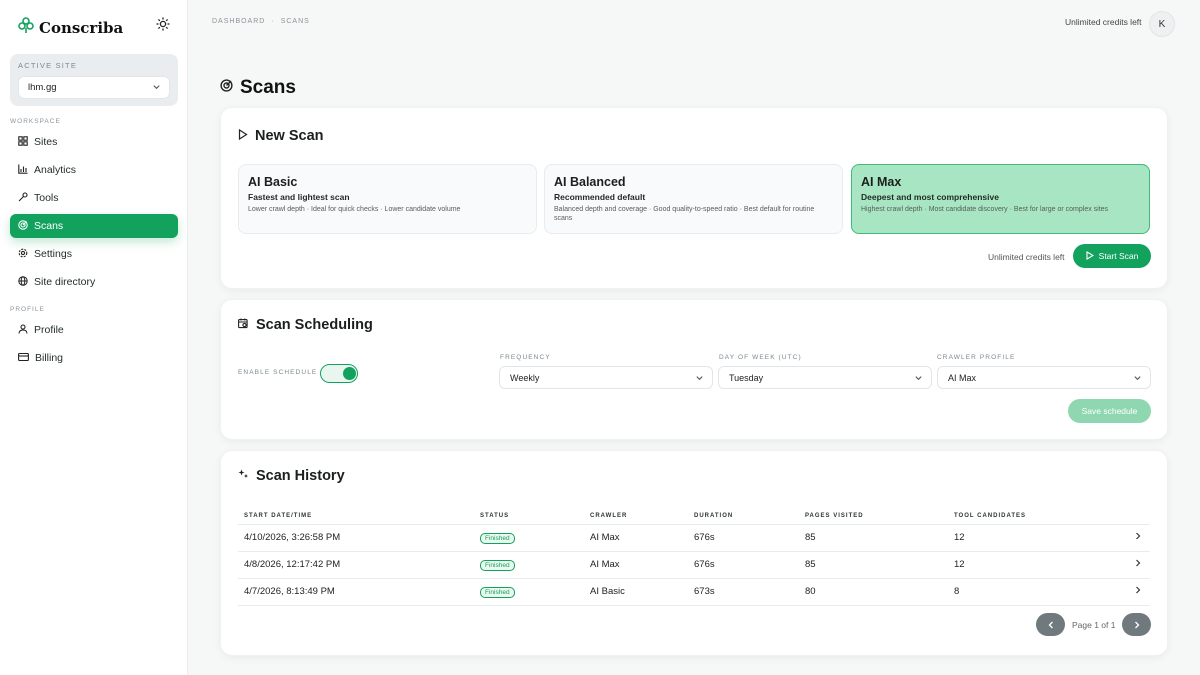 Image resolution: width=1200 pixels, height=675 pixels. What do you see at coordinates (1044, 377) in the screenshot?
I see `crawler-profile-select: AI Max` at bounding box center [1044, 377].